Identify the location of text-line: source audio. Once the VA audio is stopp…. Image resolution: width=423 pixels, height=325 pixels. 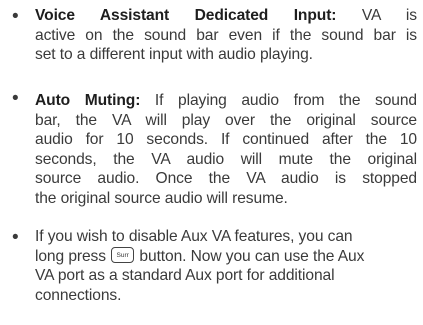
(226, 179).